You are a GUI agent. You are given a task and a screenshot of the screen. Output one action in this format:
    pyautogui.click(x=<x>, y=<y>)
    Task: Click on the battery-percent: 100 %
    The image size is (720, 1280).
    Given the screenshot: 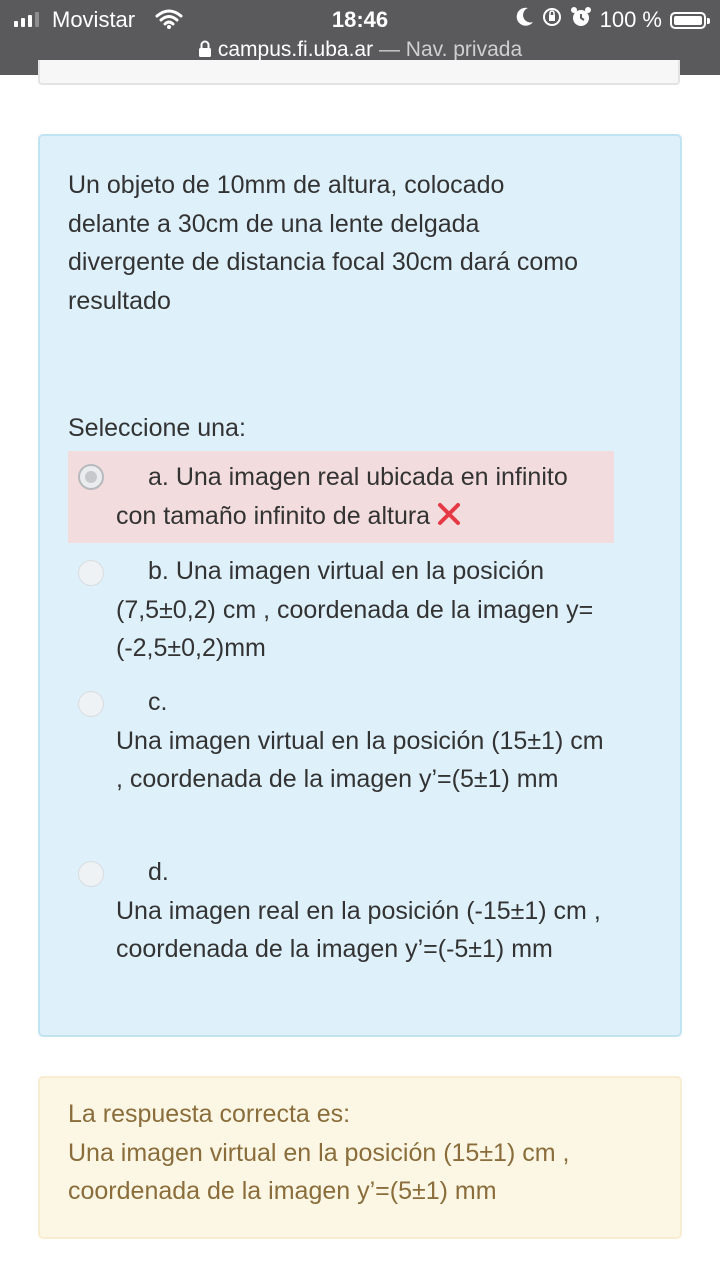 What is the action you would take?
    pyautogui.click(x=630, y=19)
    